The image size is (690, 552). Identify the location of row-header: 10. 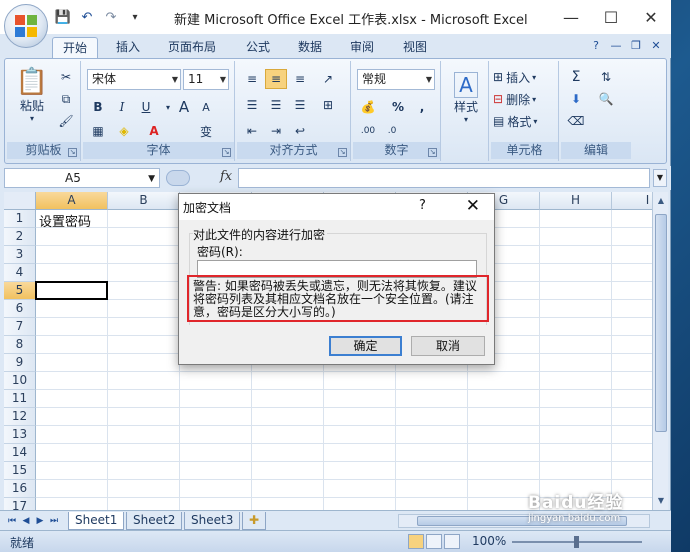
(20, 381).